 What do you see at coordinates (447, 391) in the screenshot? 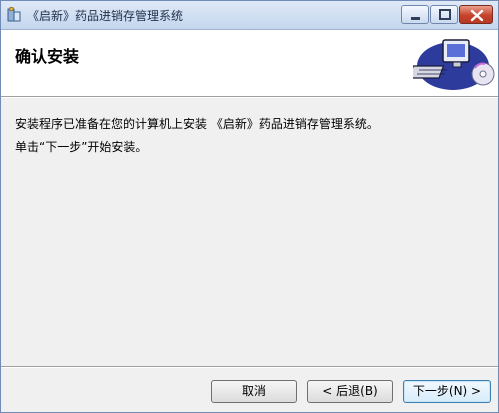
I see `next-button: 下一步(N) >` at bounding box center [447, 391].